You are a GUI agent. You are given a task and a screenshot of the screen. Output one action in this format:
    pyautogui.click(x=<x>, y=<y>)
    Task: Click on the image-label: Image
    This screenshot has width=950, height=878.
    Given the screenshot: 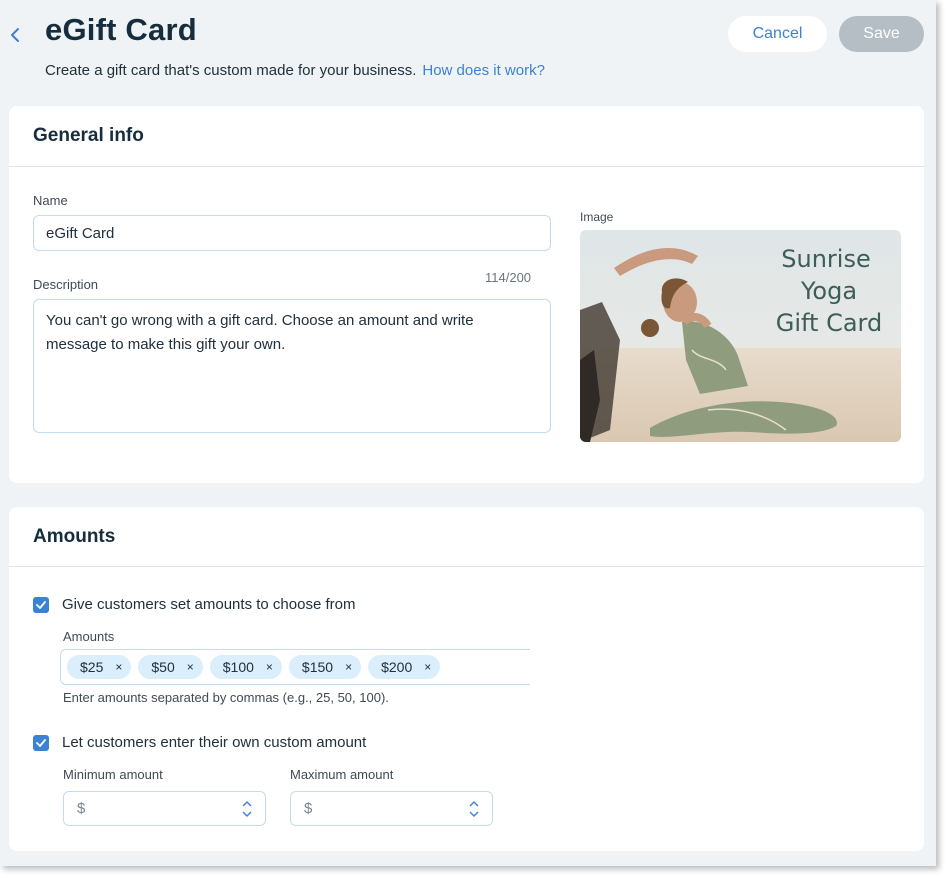 What is the action you would take?
    pyautogui.click(x=597, y=217)
    